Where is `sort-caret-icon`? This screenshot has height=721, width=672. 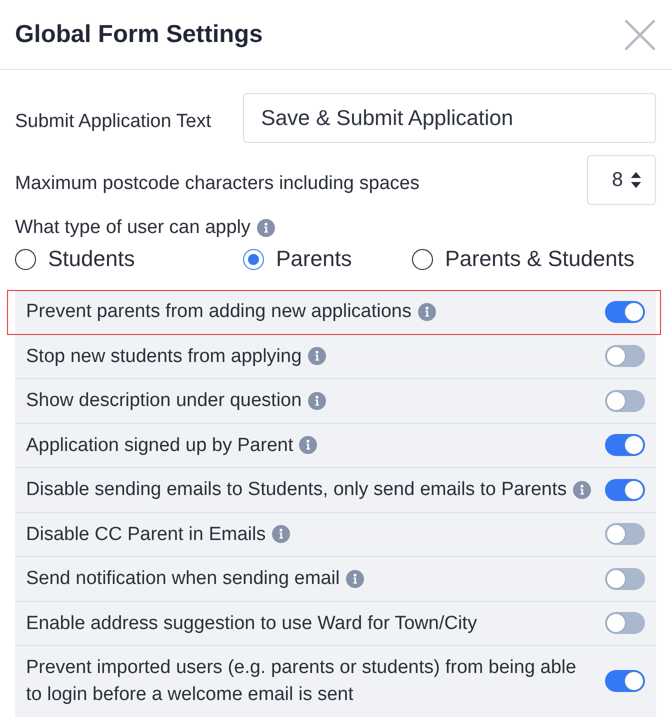 sort-caret-icon is located at coordinates (636, 180).